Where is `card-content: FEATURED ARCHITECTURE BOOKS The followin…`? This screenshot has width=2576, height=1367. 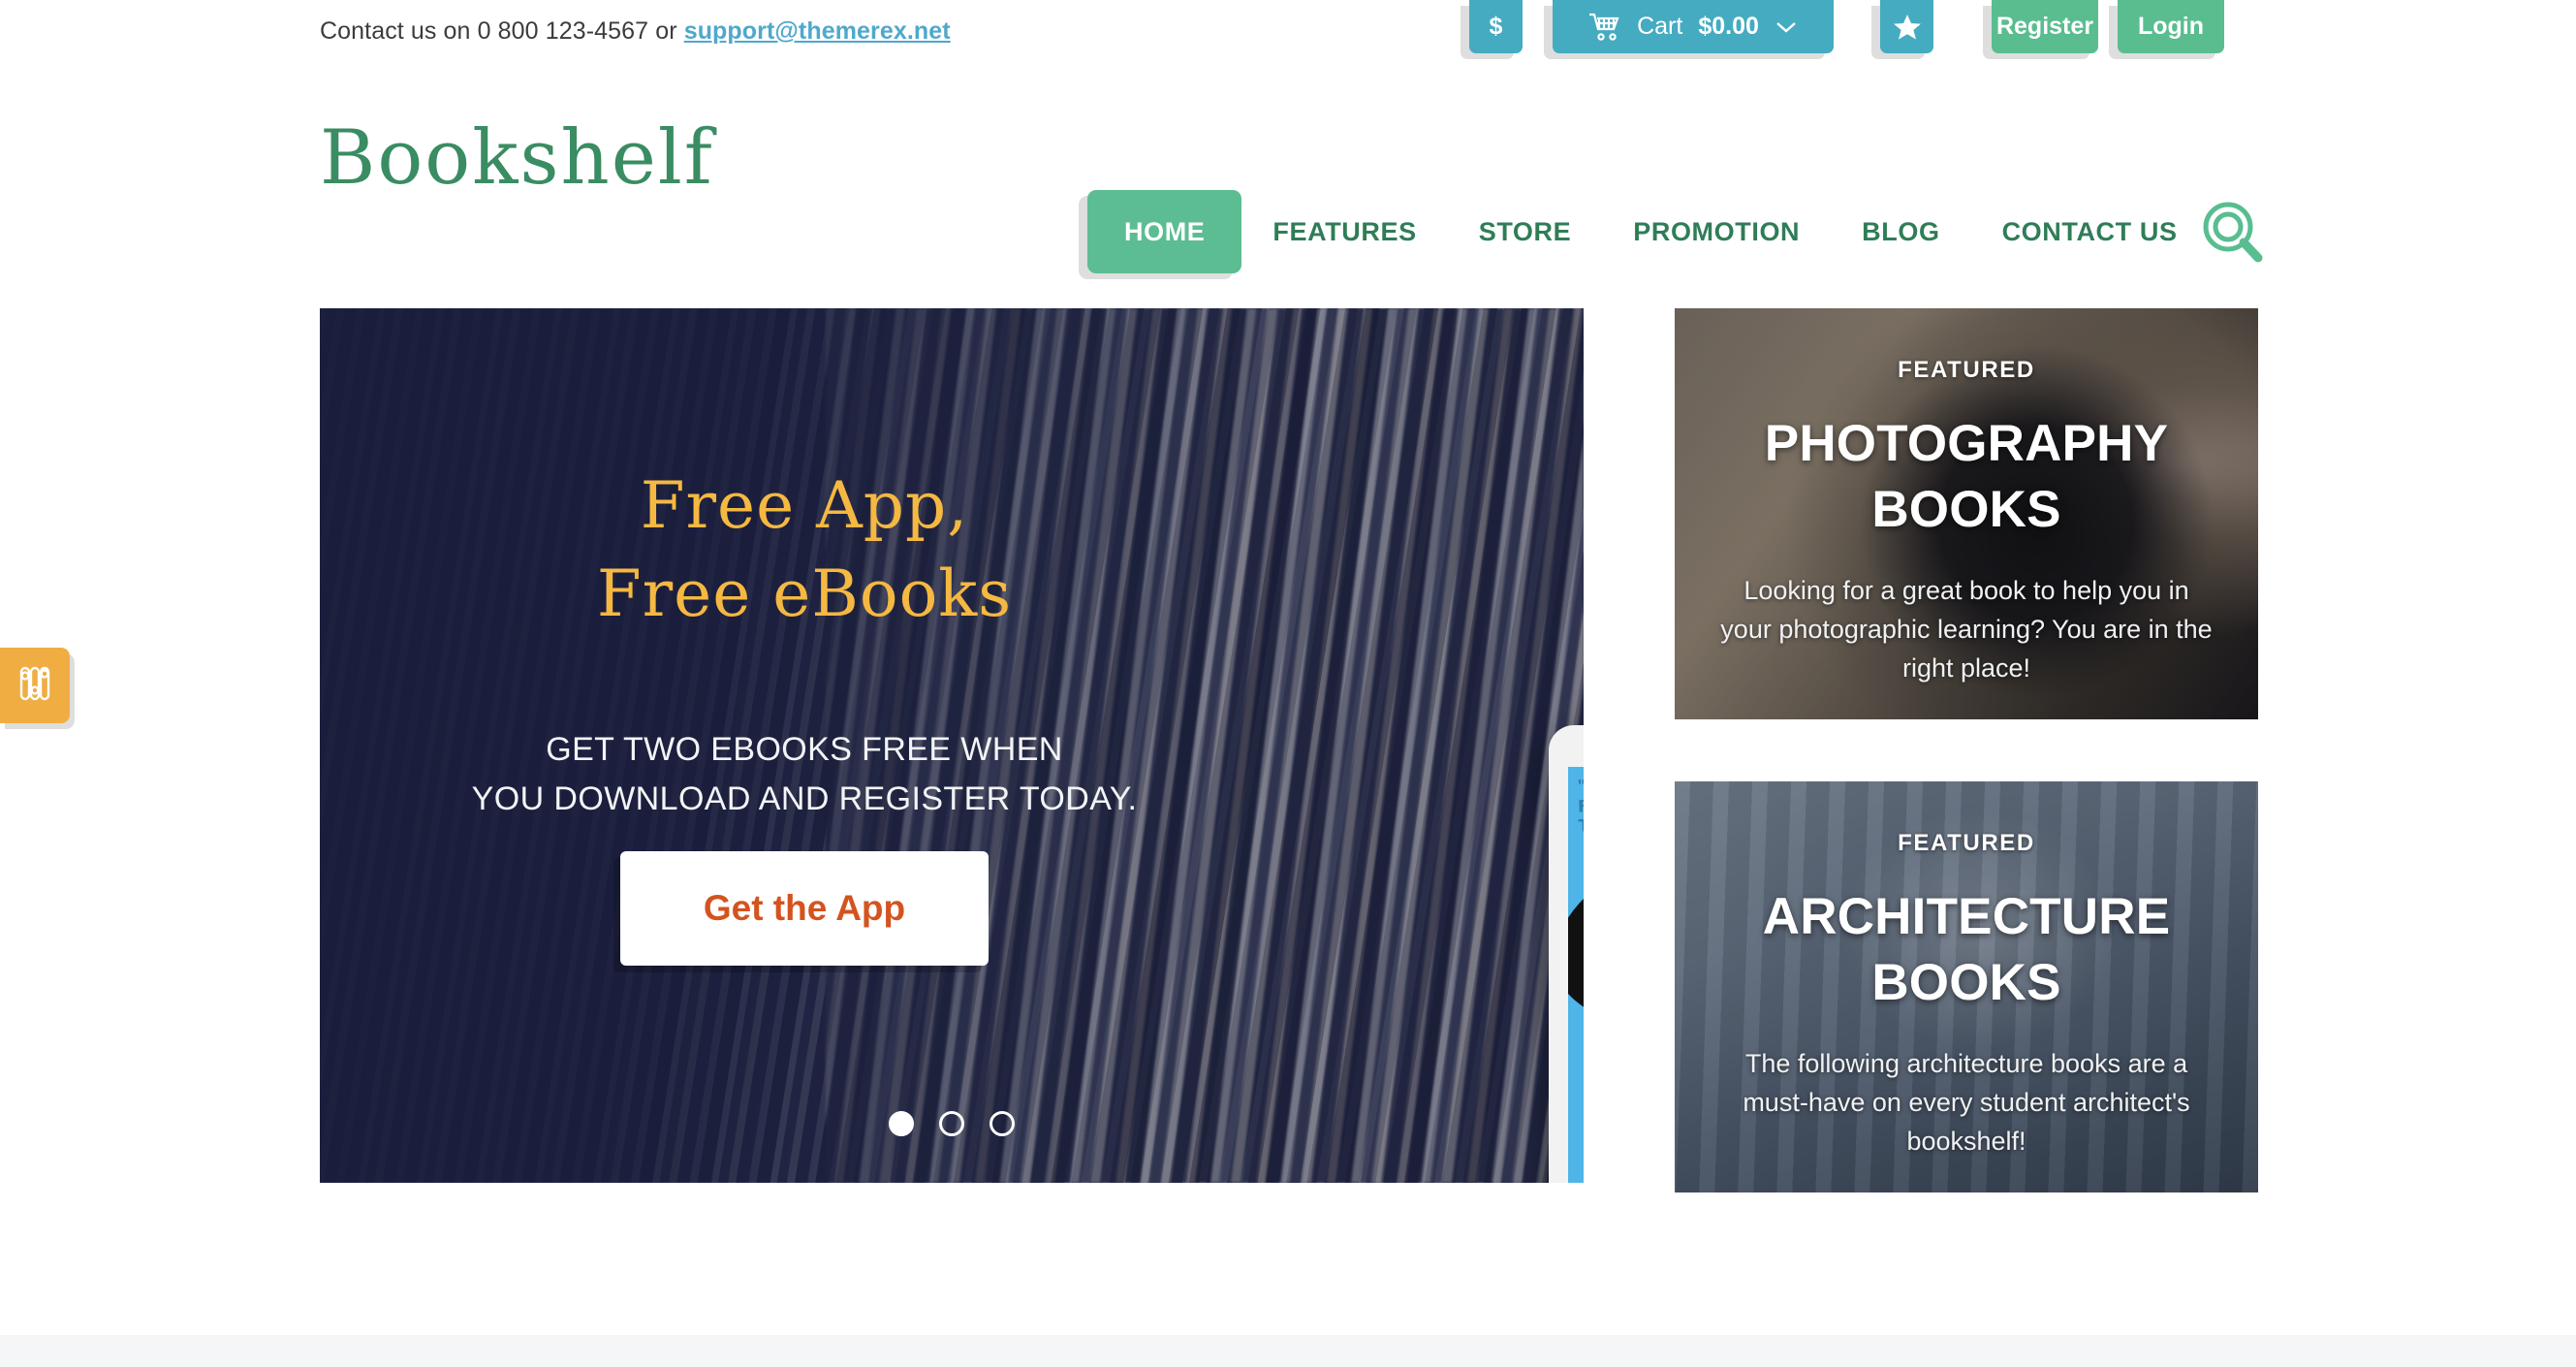
card-content: FEATURED ARCHITECTURE BOOKS The followin… is located at coordinates (1966, 987).